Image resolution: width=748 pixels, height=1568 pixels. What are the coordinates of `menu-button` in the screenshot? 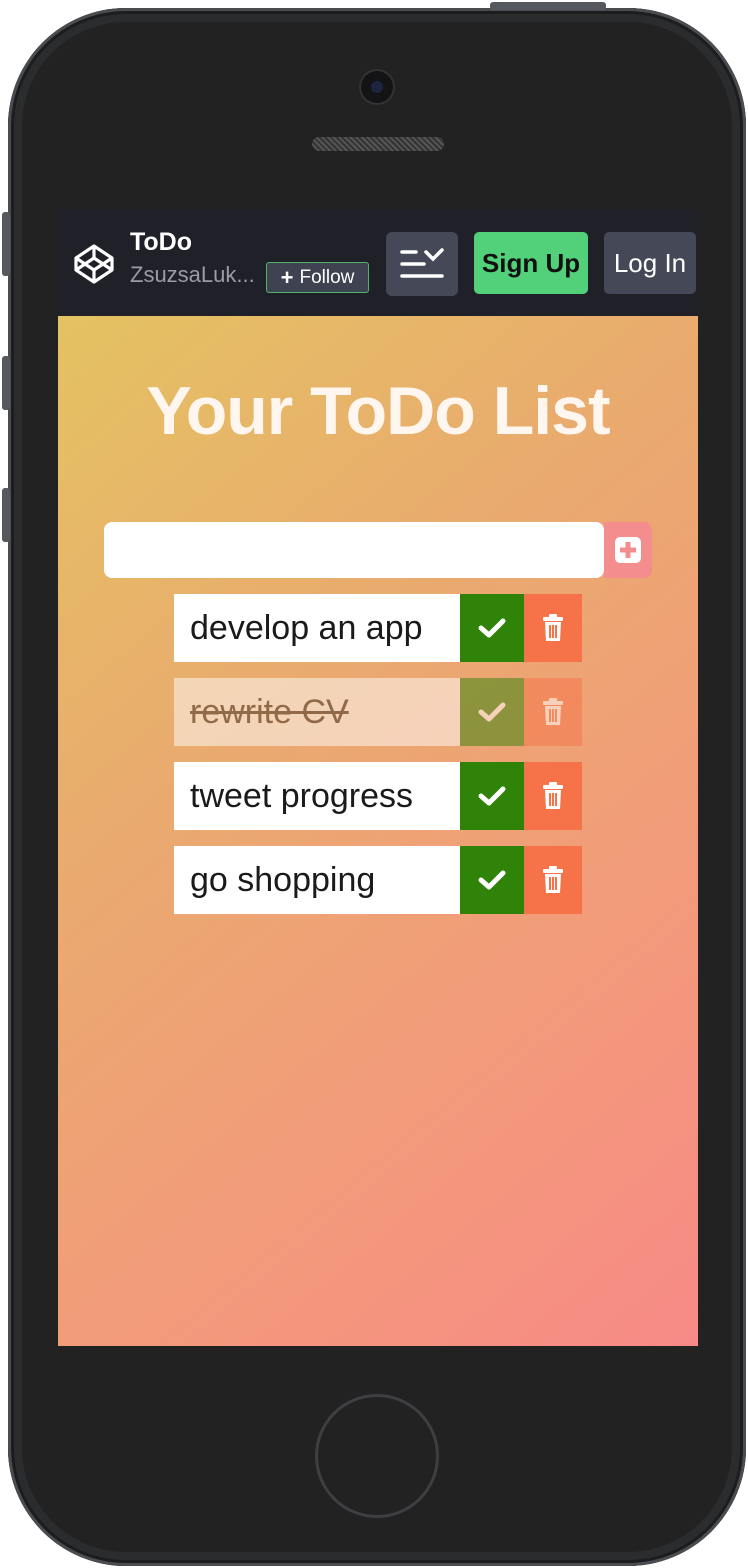 It's located at (422, 264).